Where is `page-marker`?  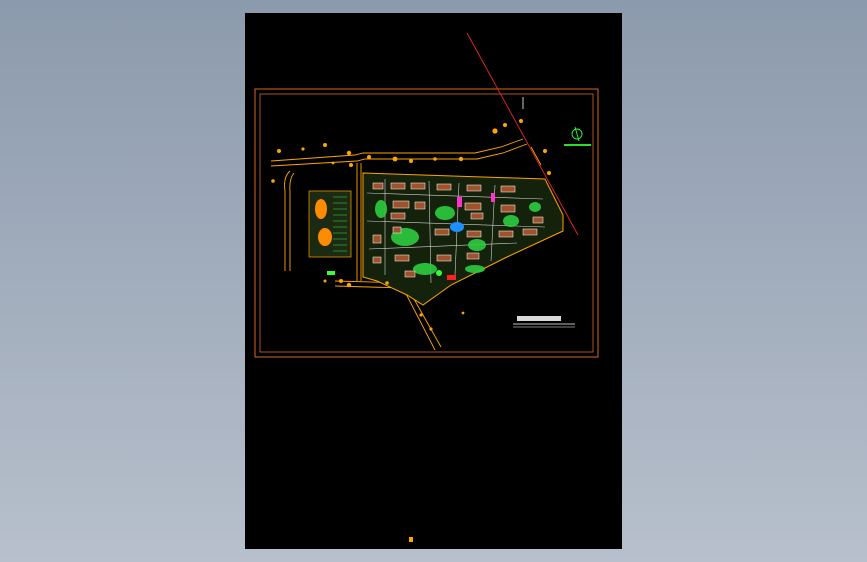
page-marker is located at coordinates (411, 539).